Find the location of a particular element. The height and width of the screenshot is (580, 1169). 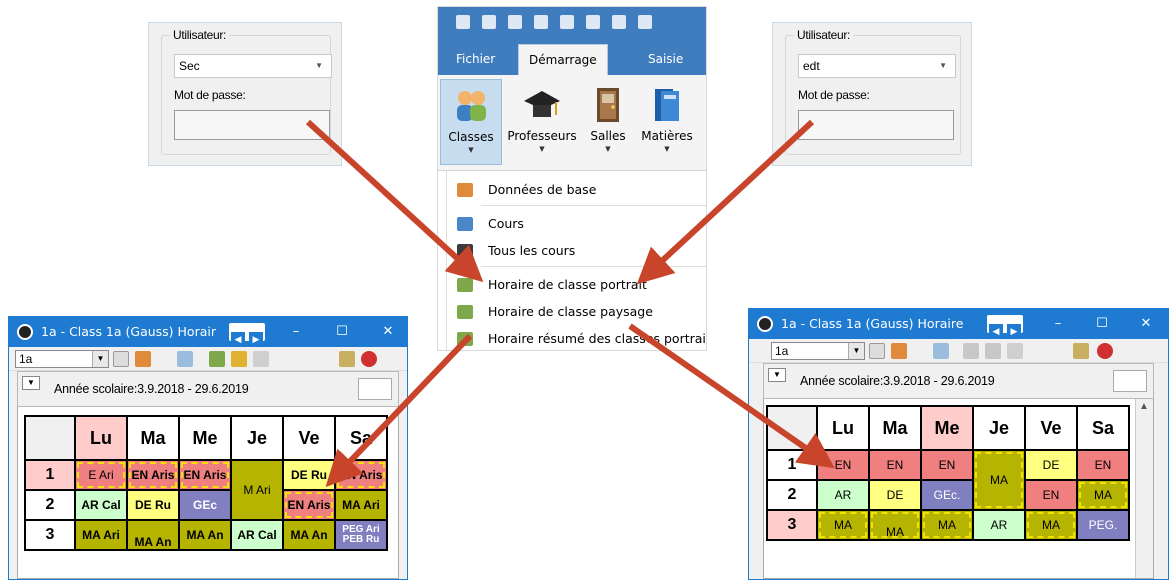

lesson-cell: E Ari is located at coordinates (101, 475).